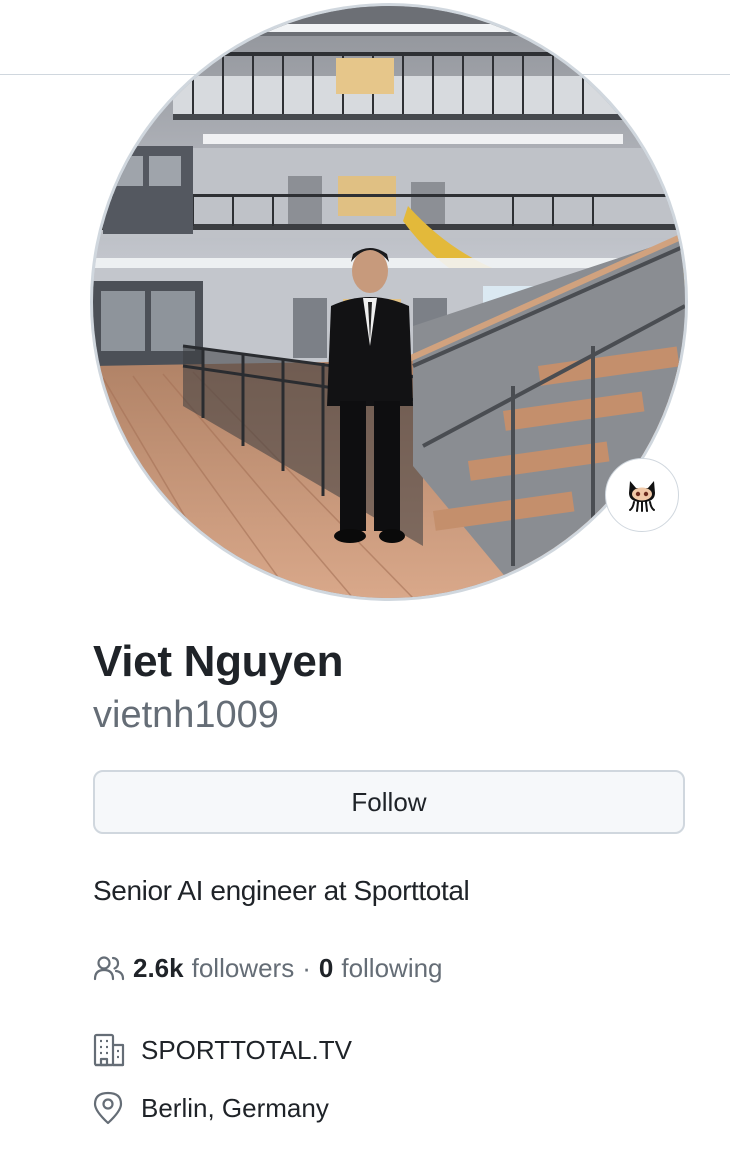  What do you see at coordinates (243, 967) in the screenshot?
I see `followers-label: followers` at bounding box center [243, 967].